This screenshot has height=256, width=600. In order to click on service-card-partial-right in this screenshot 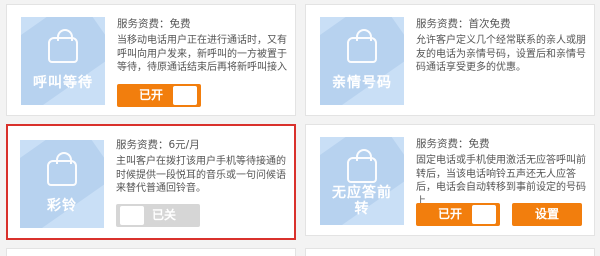, I will do `click(450, 252)`.